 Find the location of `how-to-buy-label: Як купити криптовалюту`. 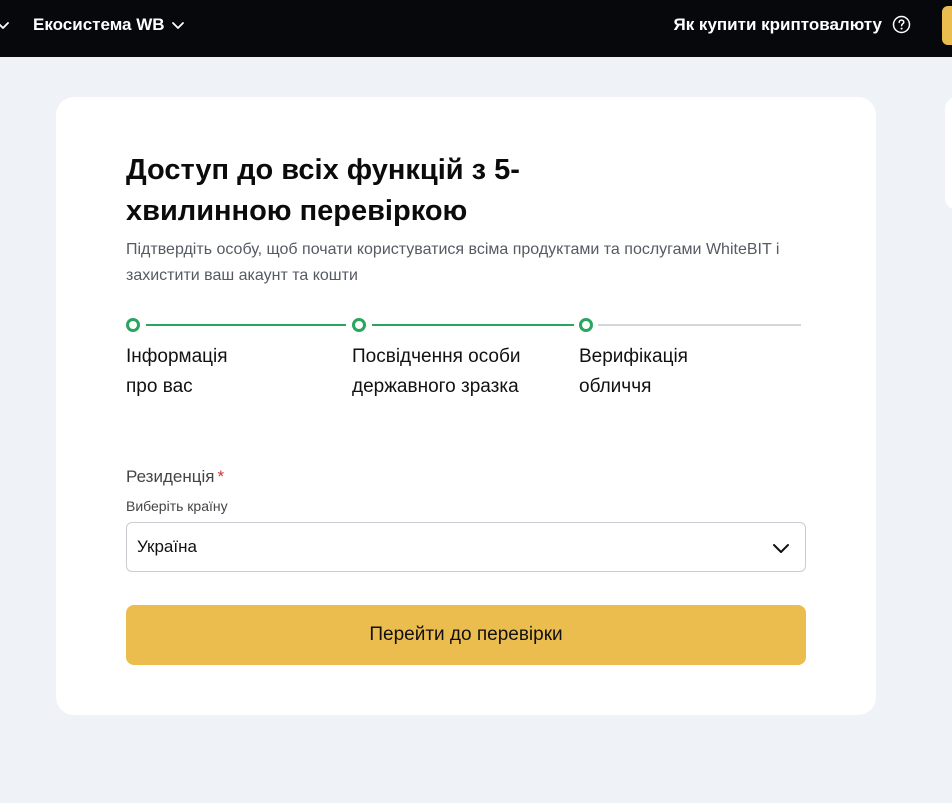

how-to-buy-label: Як купити криптовалюту is located at coordinates (777, 24).